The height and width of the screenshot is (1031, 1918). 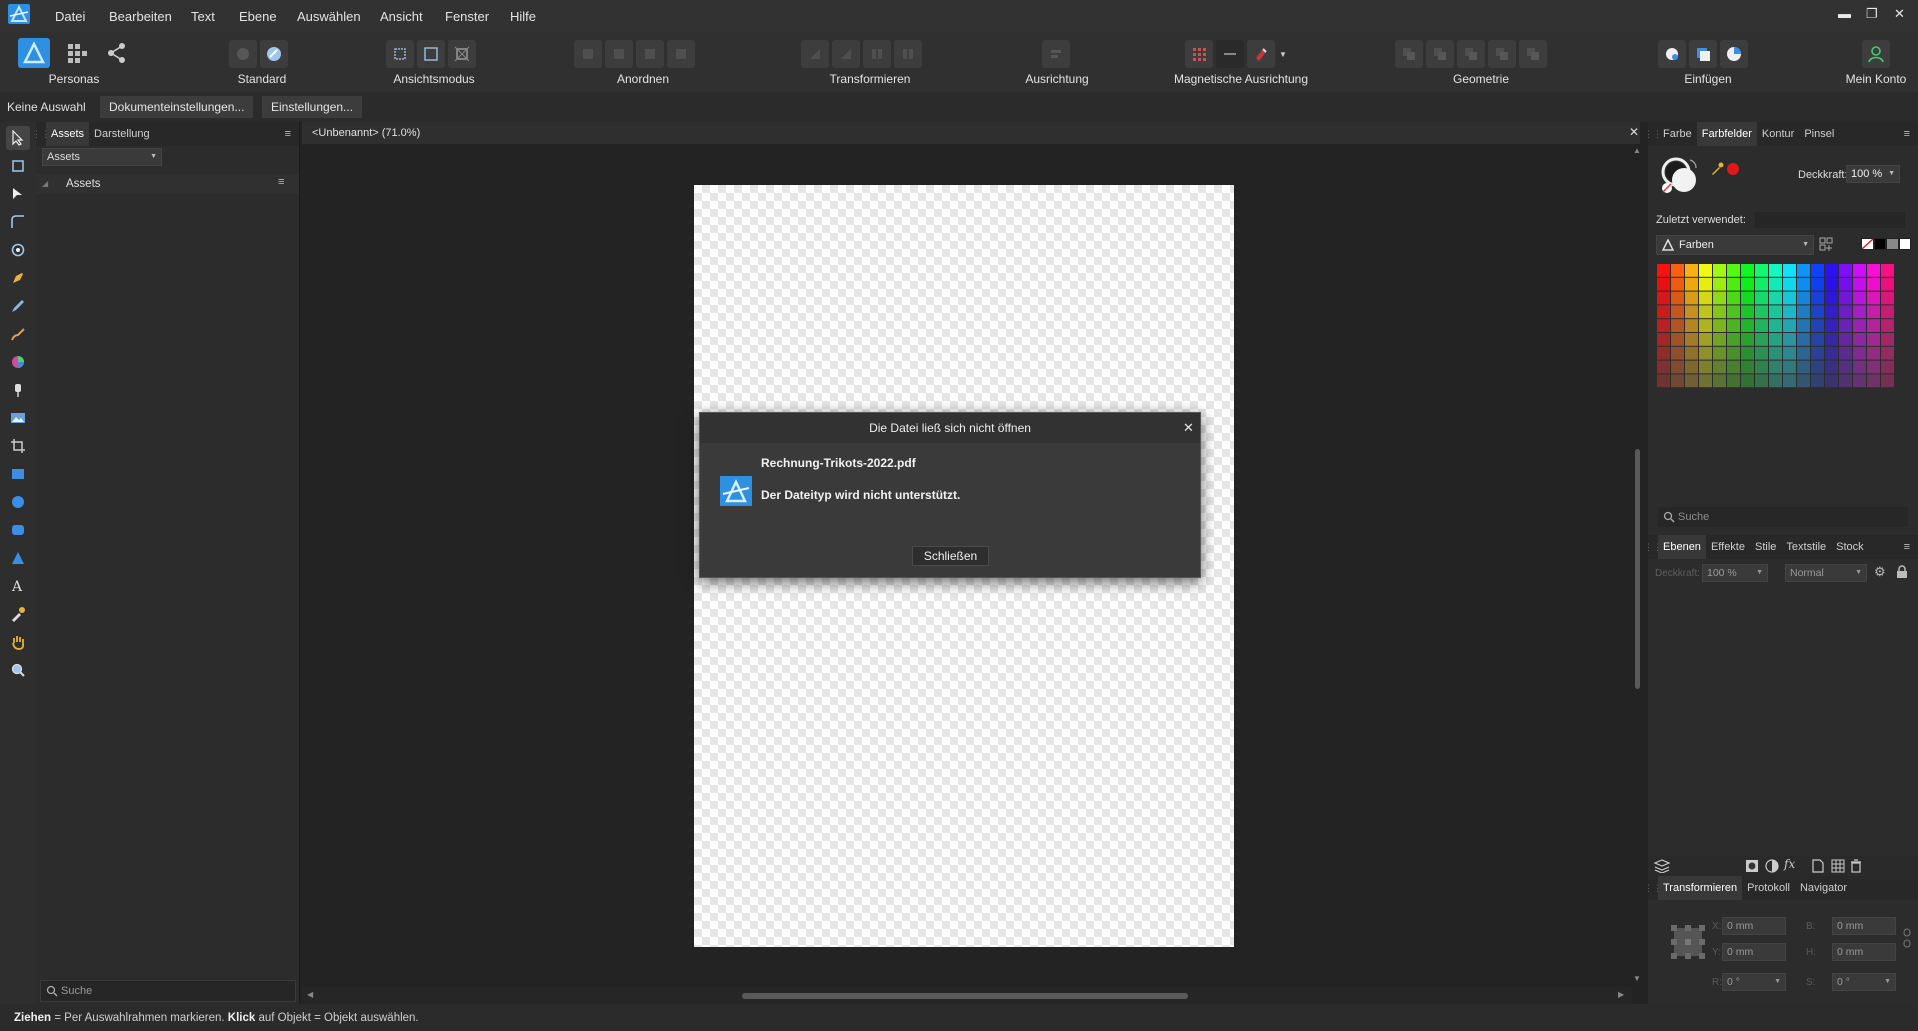 What do you see at coordinates (1772, 867) in the screenshot?
I see `adjustment-icon` at bounding box center [1772, 867].